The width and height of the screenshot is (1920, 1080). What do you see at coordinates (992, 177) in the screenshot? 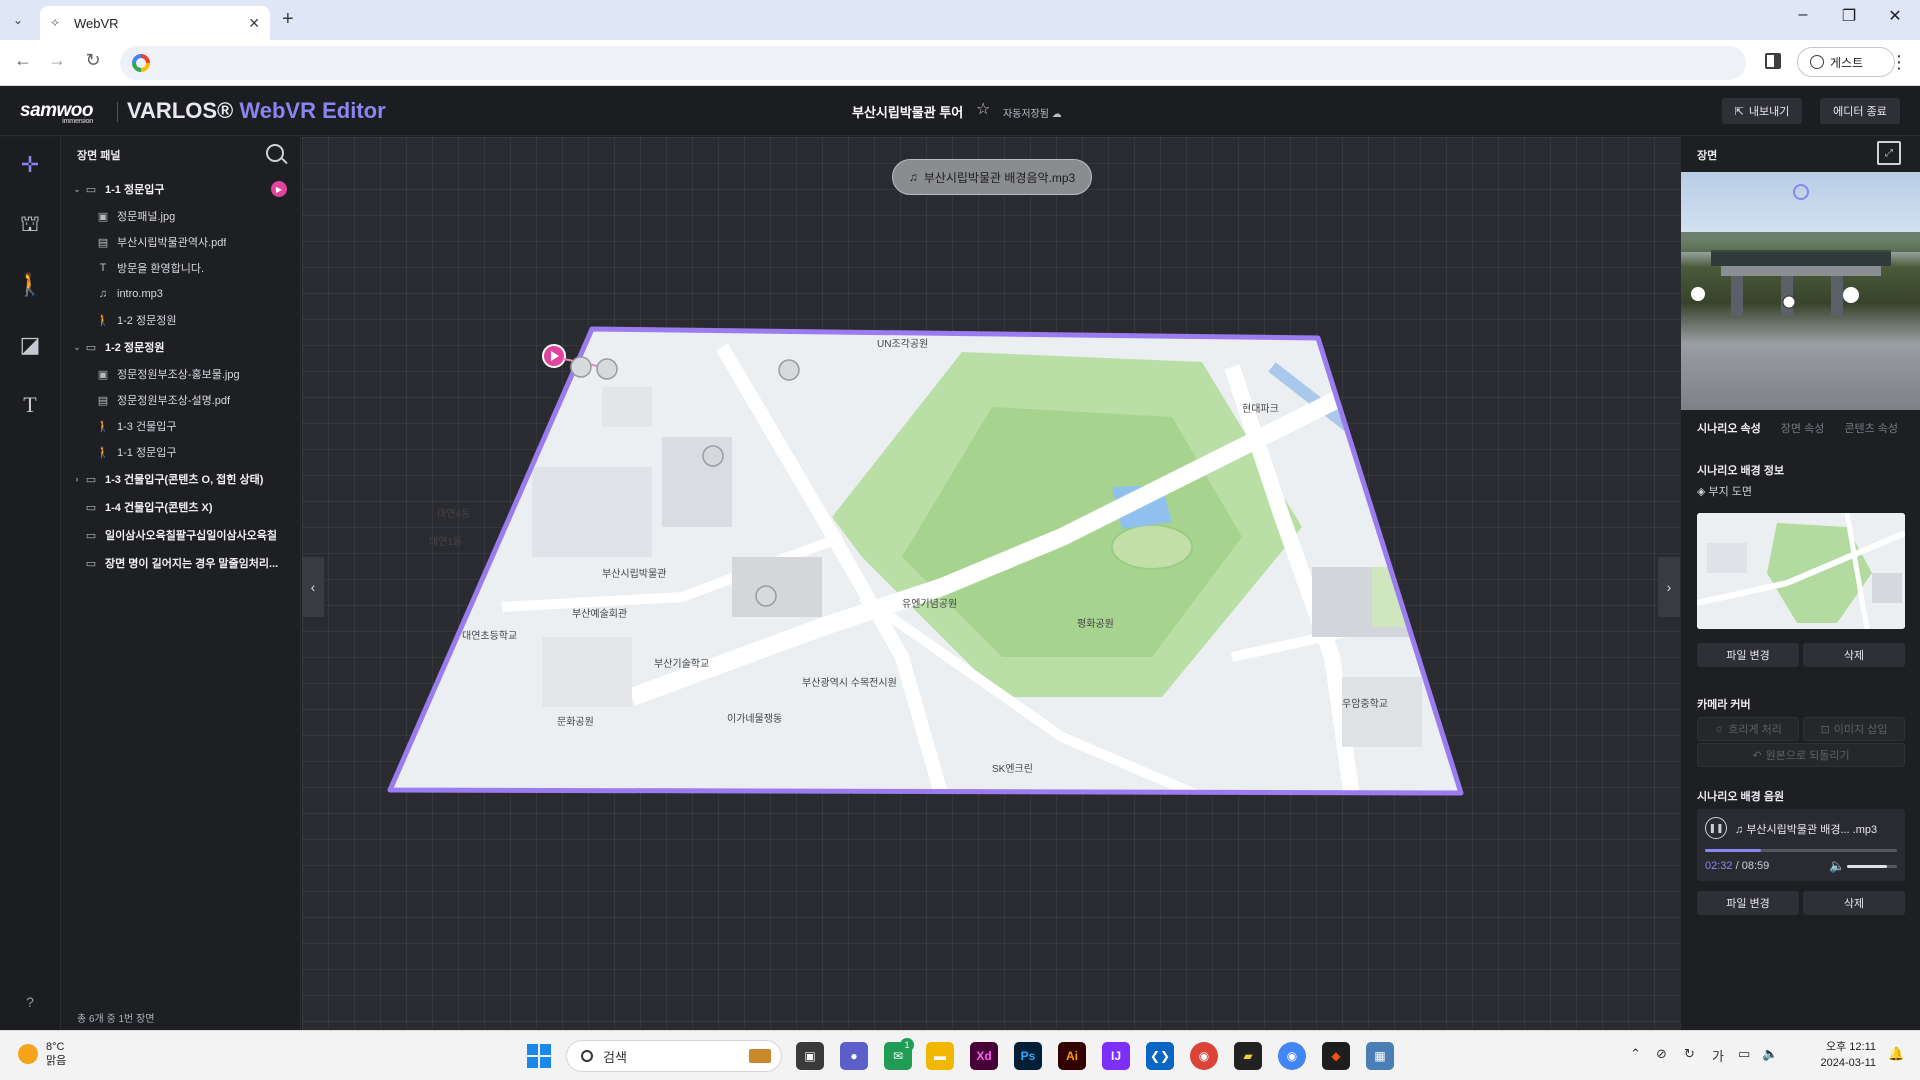
I see `background-audio-chip: ♫ 부산시립박물관 배경음악.mp3` at bounding box center [992, 177].